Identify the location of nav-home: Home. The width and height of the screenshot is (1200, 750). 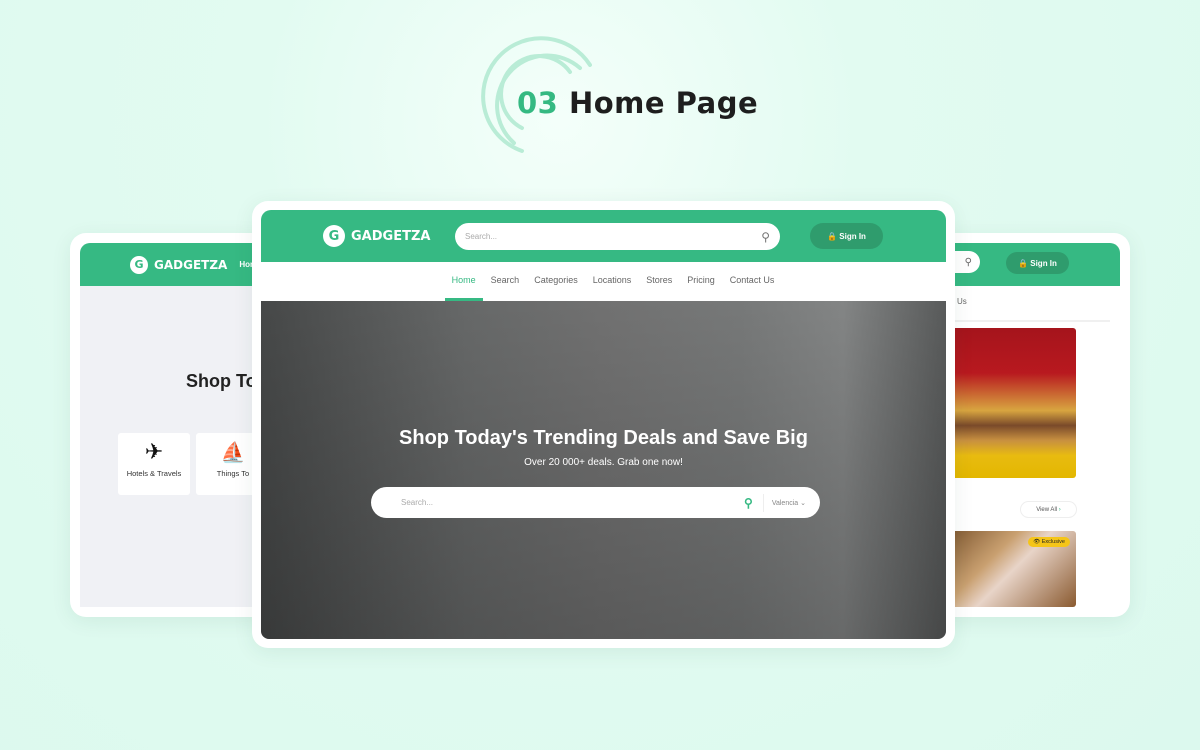
(463, 281).